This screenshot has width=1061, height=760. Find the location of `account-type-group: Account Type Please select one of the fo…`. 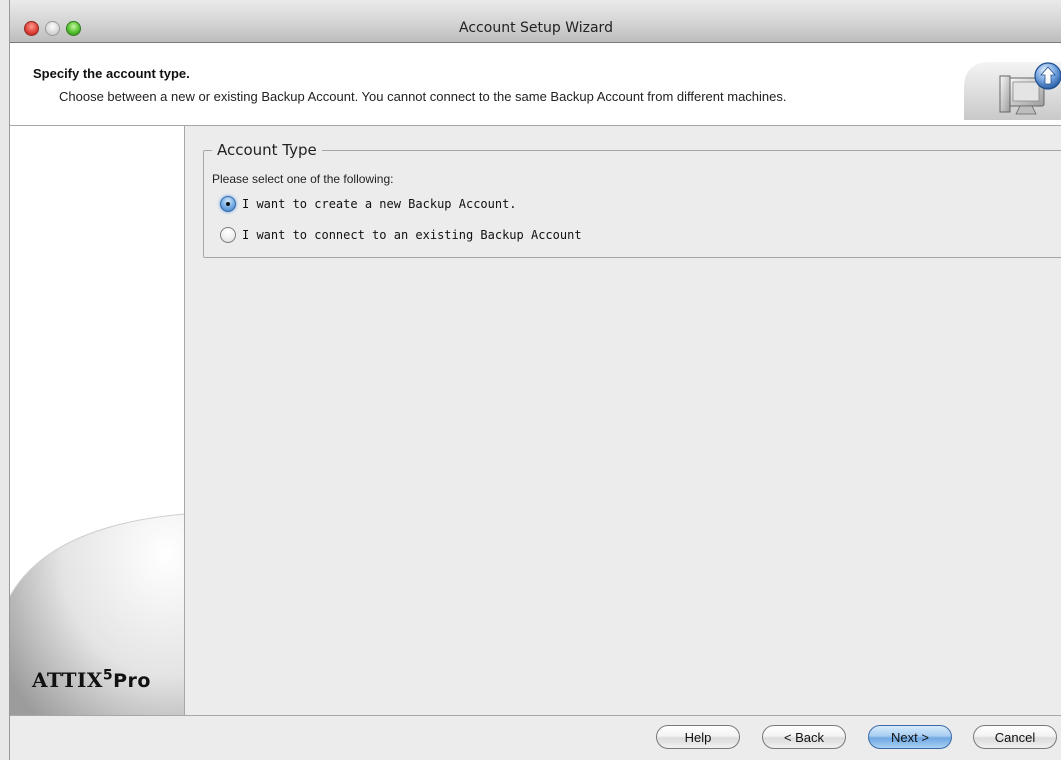

account-type-group: Account Type Please select one of the fo… is located at coordinates (632, 199).